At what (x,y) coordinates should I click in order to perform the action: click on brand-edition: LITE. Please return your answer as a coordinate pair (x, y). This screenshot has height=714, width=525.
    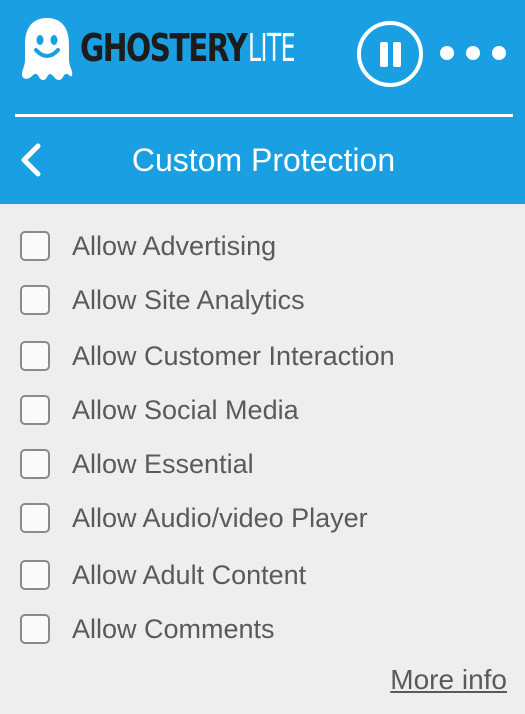
    Looking at the image, I should click on (271, 48).